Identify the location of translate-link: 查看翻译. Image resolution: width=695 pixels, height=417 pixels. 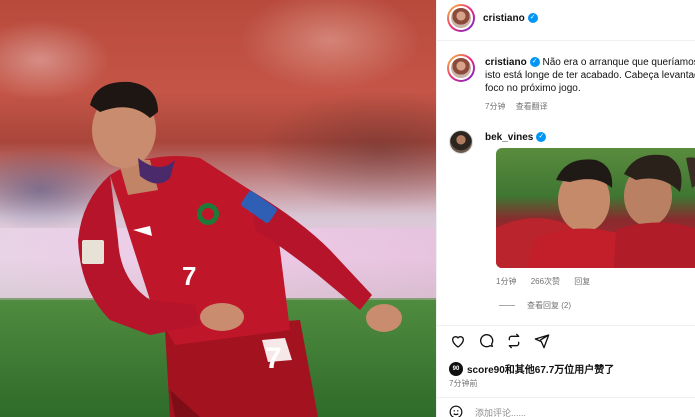
(532, 106).